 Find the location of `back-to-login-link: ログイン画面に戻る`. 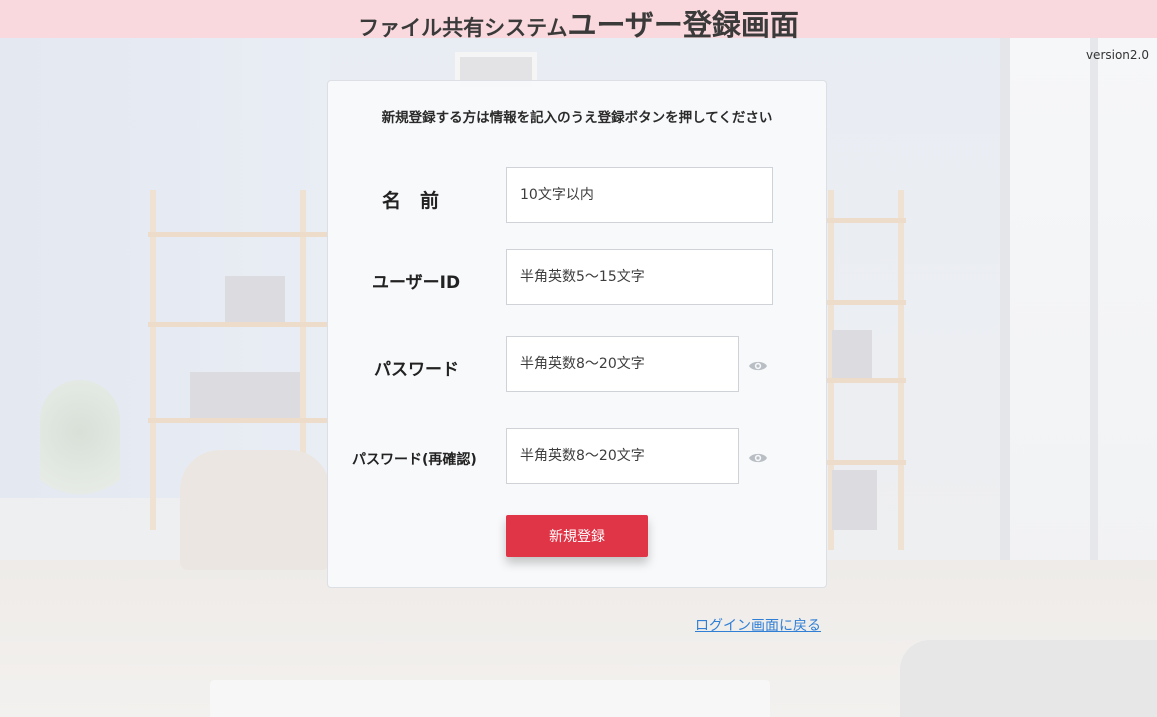

back-to-login-link: ログイン画面に戻る is located at coordinates (758, 625).